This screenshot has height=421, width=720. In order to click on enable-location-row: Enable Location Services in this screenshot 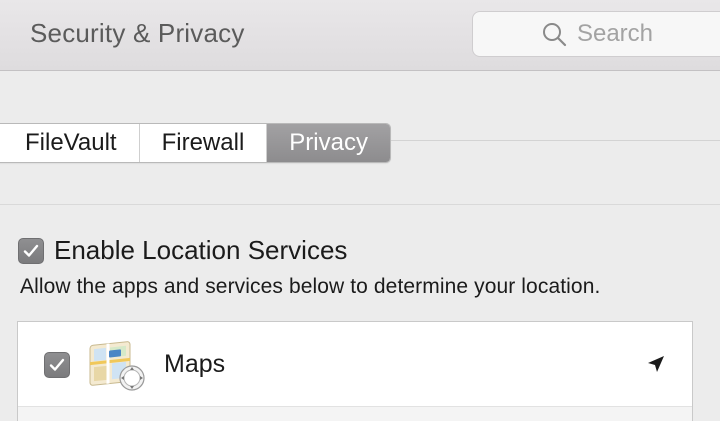, I will do `click(182, 250)`.